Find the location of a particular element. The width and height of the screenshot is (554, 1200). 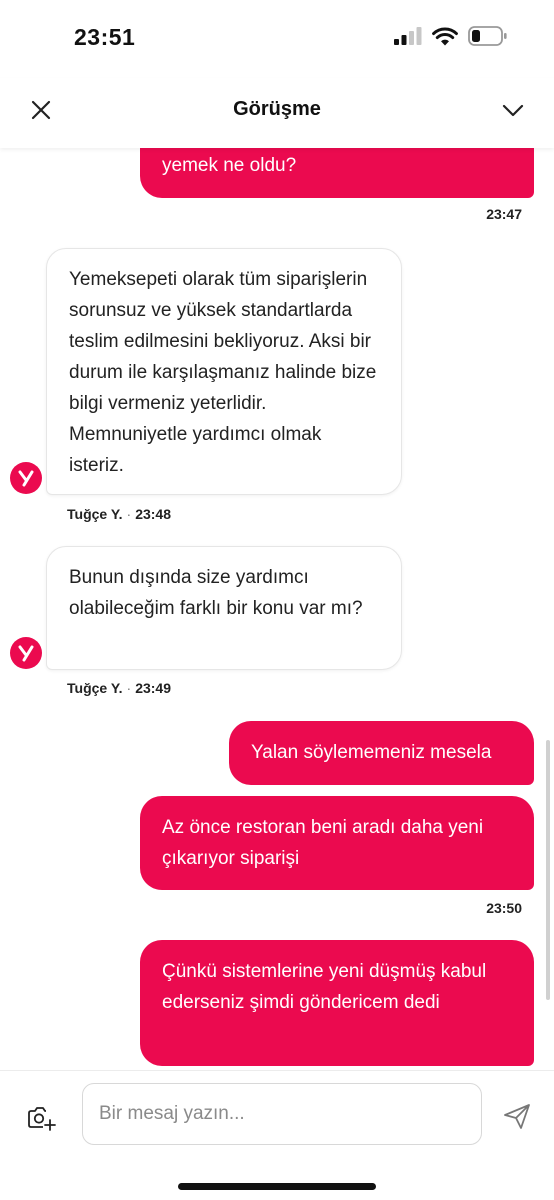

battery-icon is located at coordinates (487, 36).